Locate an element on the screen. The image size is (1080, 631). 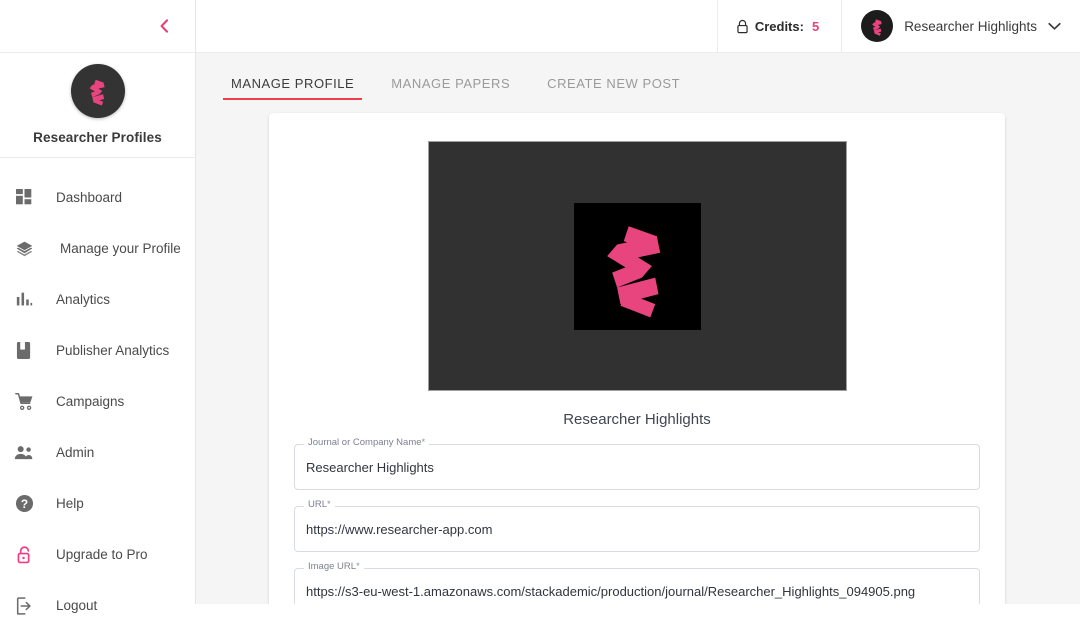
sidebar-item-label: Publisher Analytics is located at coordinates (113, 350).